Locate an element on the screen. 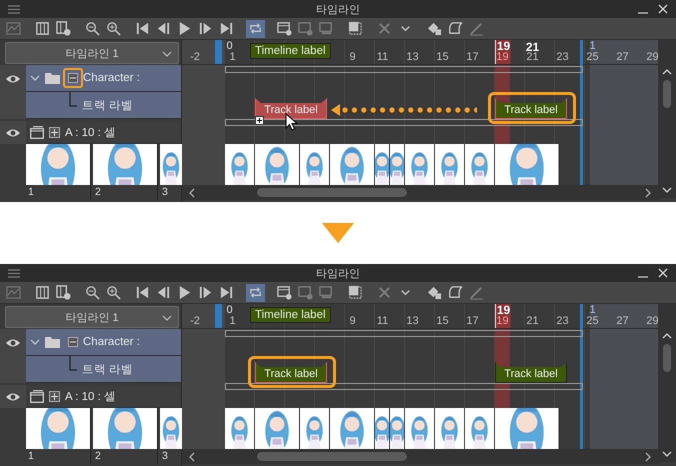 This screenshot has height=466, width=676. ruler-number: 19 is located at coordinates (502, 57).